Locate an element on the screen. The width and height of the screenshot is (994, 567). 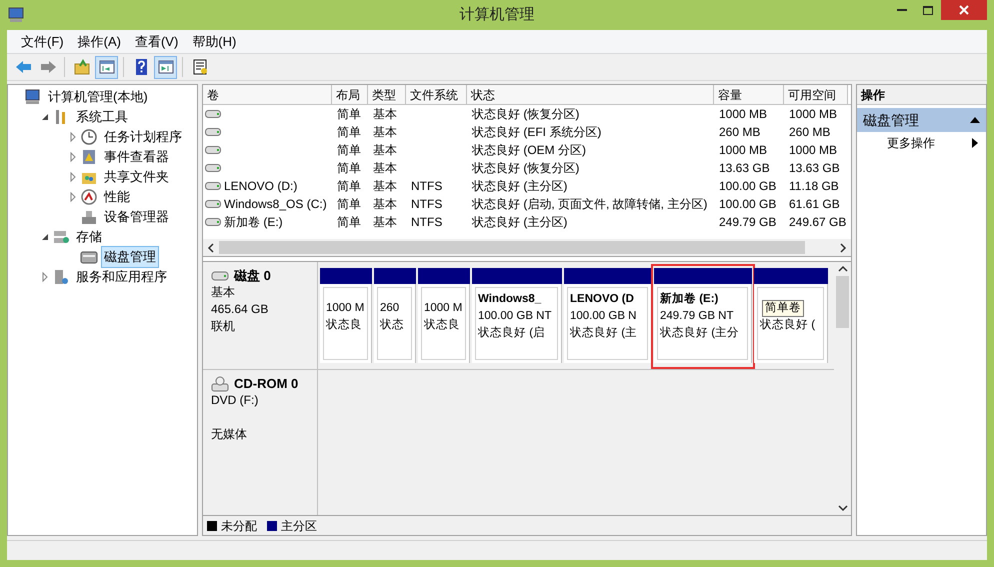
cd-drive-icon is located at coordinates (220, 384).